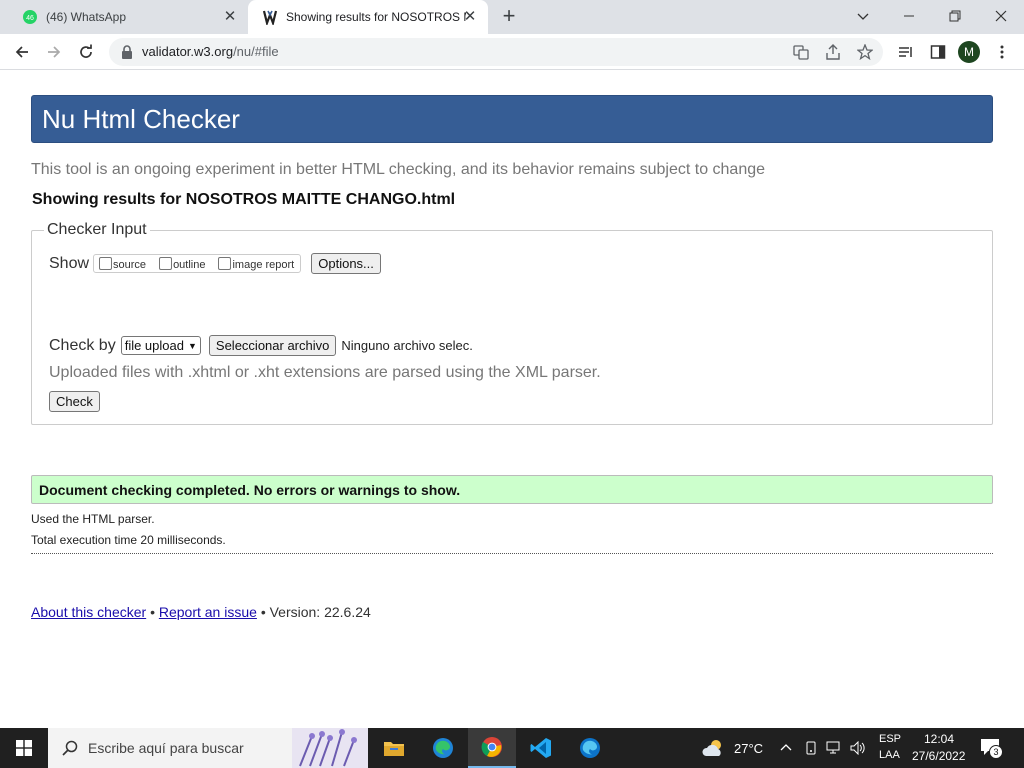  Describe the element at coordinates (1002, 52) in the screenshot. I see `menu-kebab-icon` at that location.